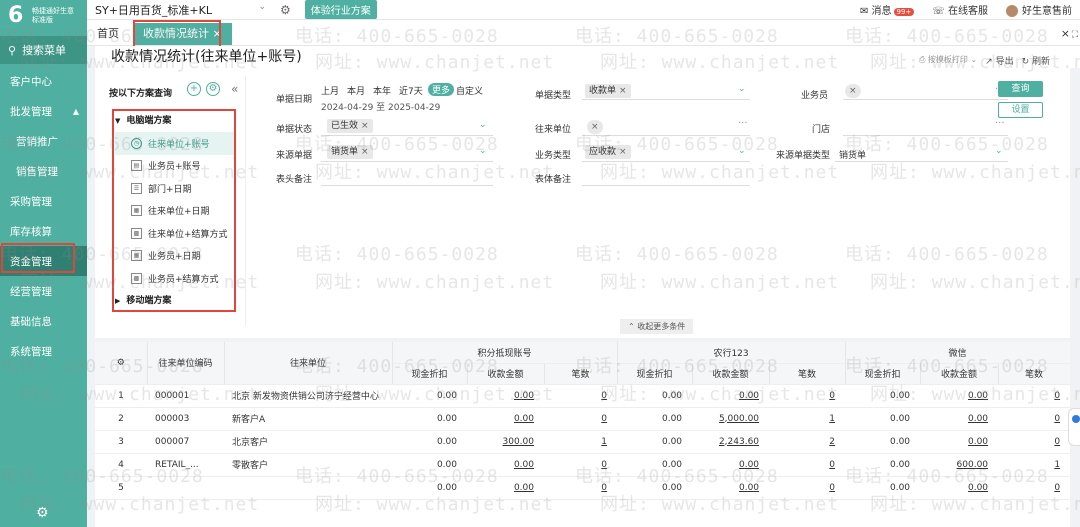 Image resolution: width=1080 pixels, height=527 pixels. What do you see at coordinates (43, 111) in the screenshot?
I see `sidebar-item-wholesale: 批发管理 ▲` at bounding box center [43, 111].